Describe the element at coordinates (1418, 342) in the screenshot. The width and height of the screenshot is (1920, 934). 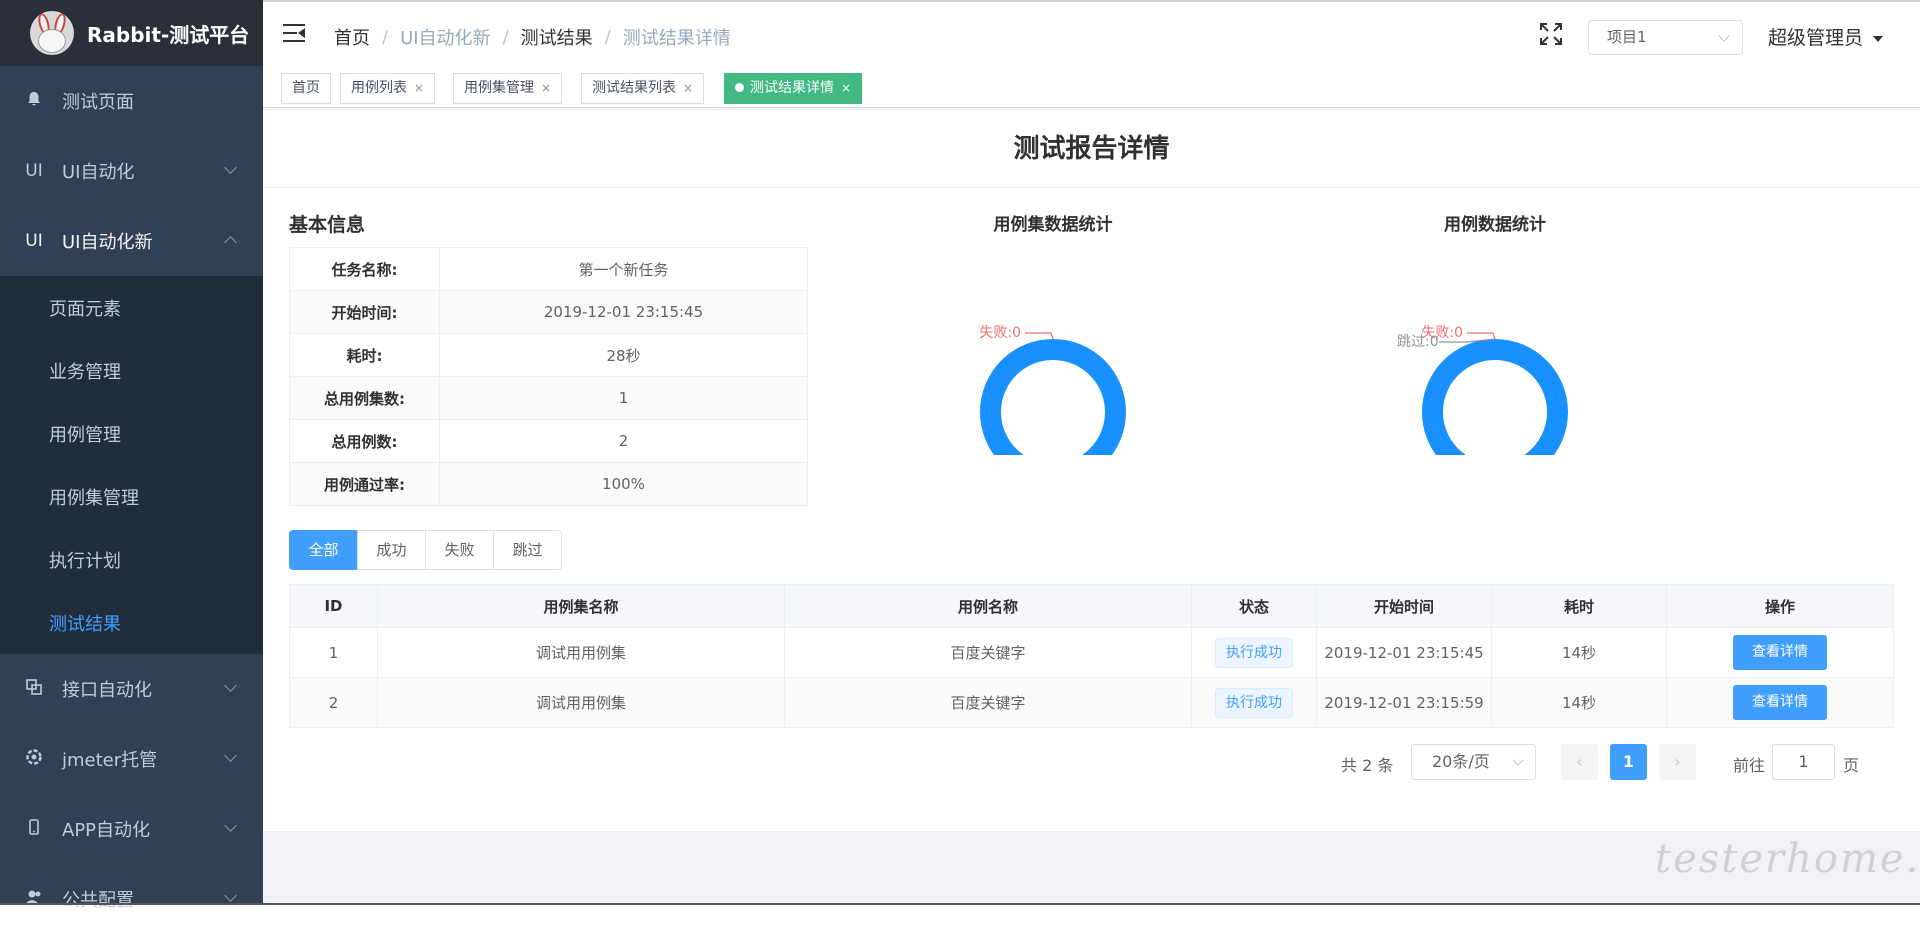
I see `slice-label: 跳过:0` at that location.